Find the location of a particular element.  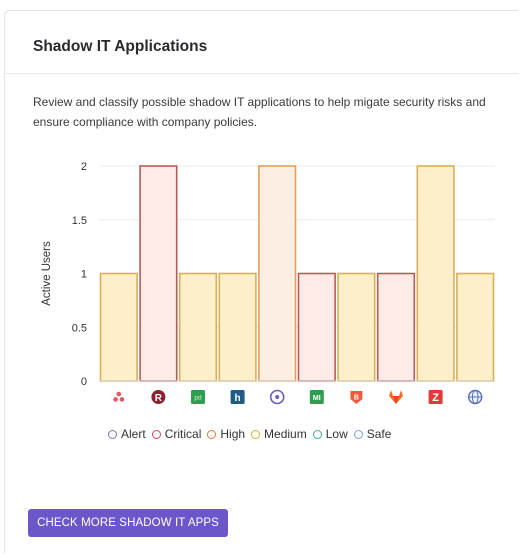

target-icon is located at coordinates (277, 397).